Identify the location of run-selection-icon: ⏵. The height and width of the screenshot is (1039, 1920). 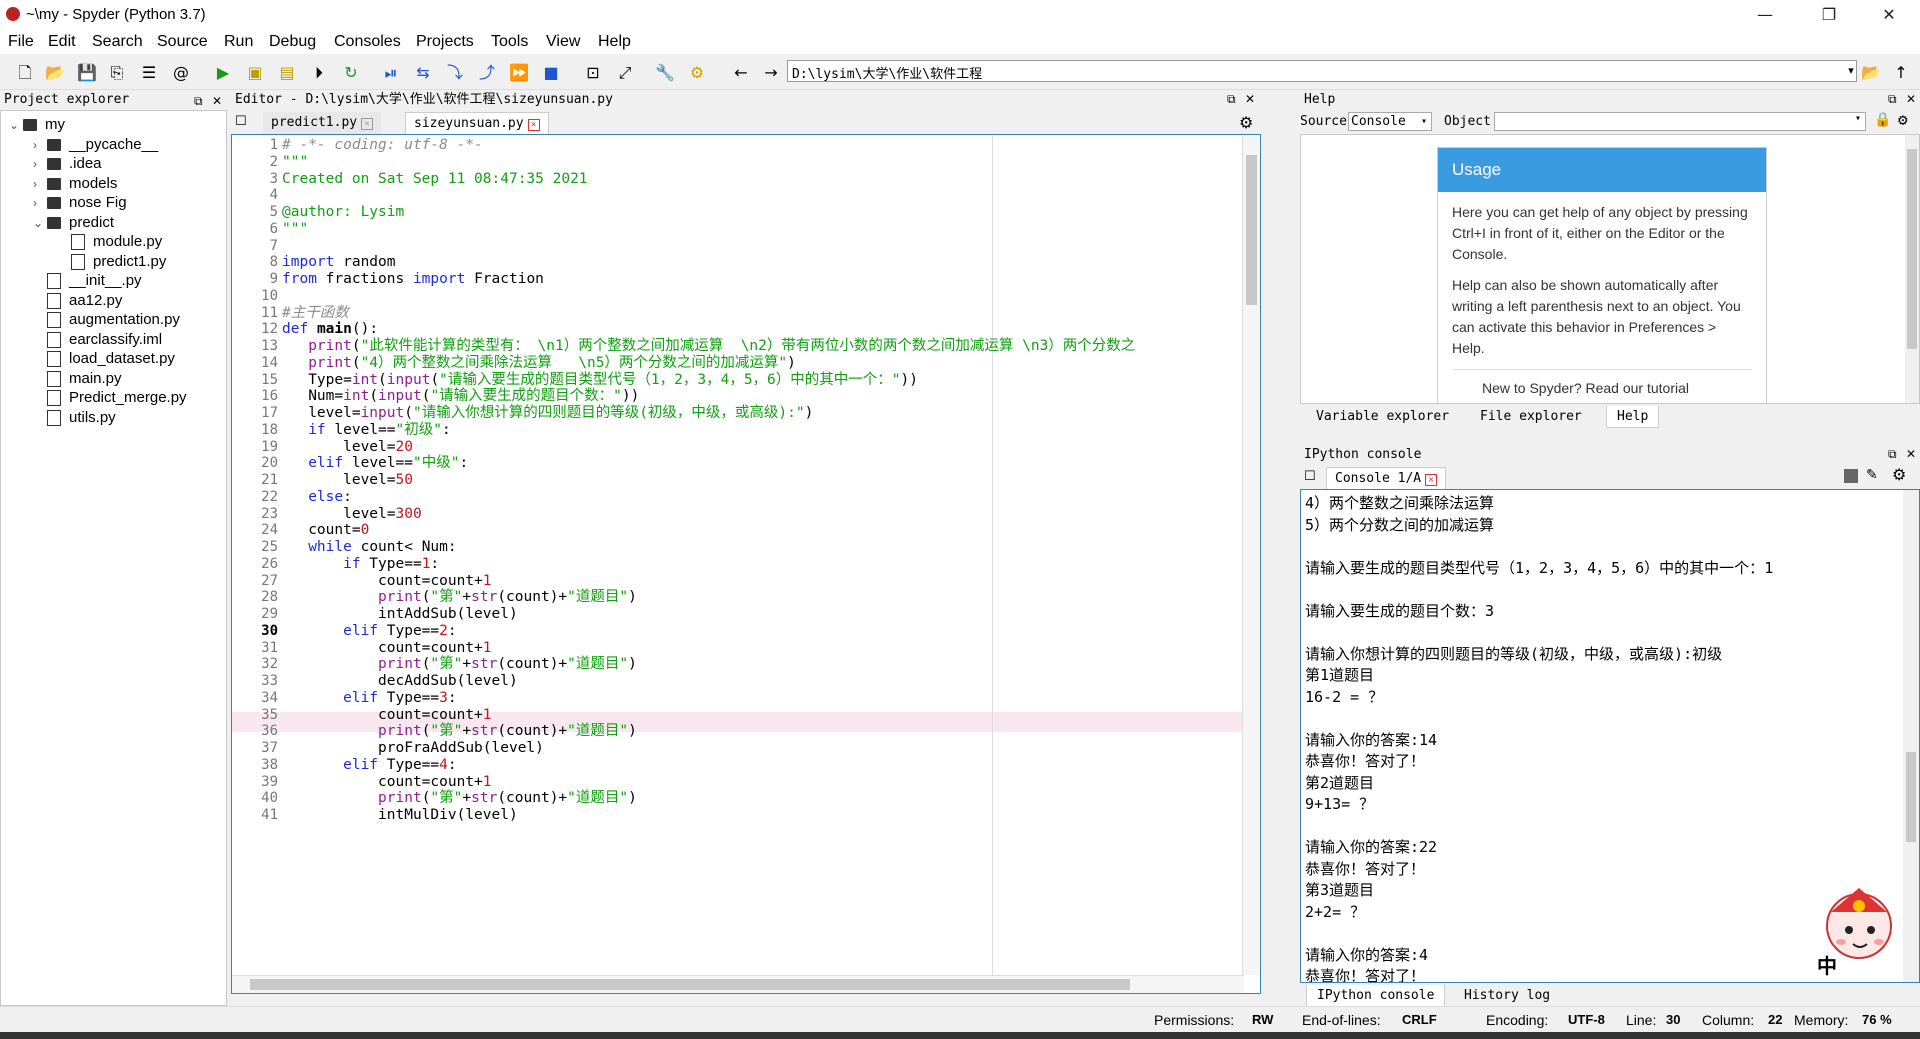
(319, 73).